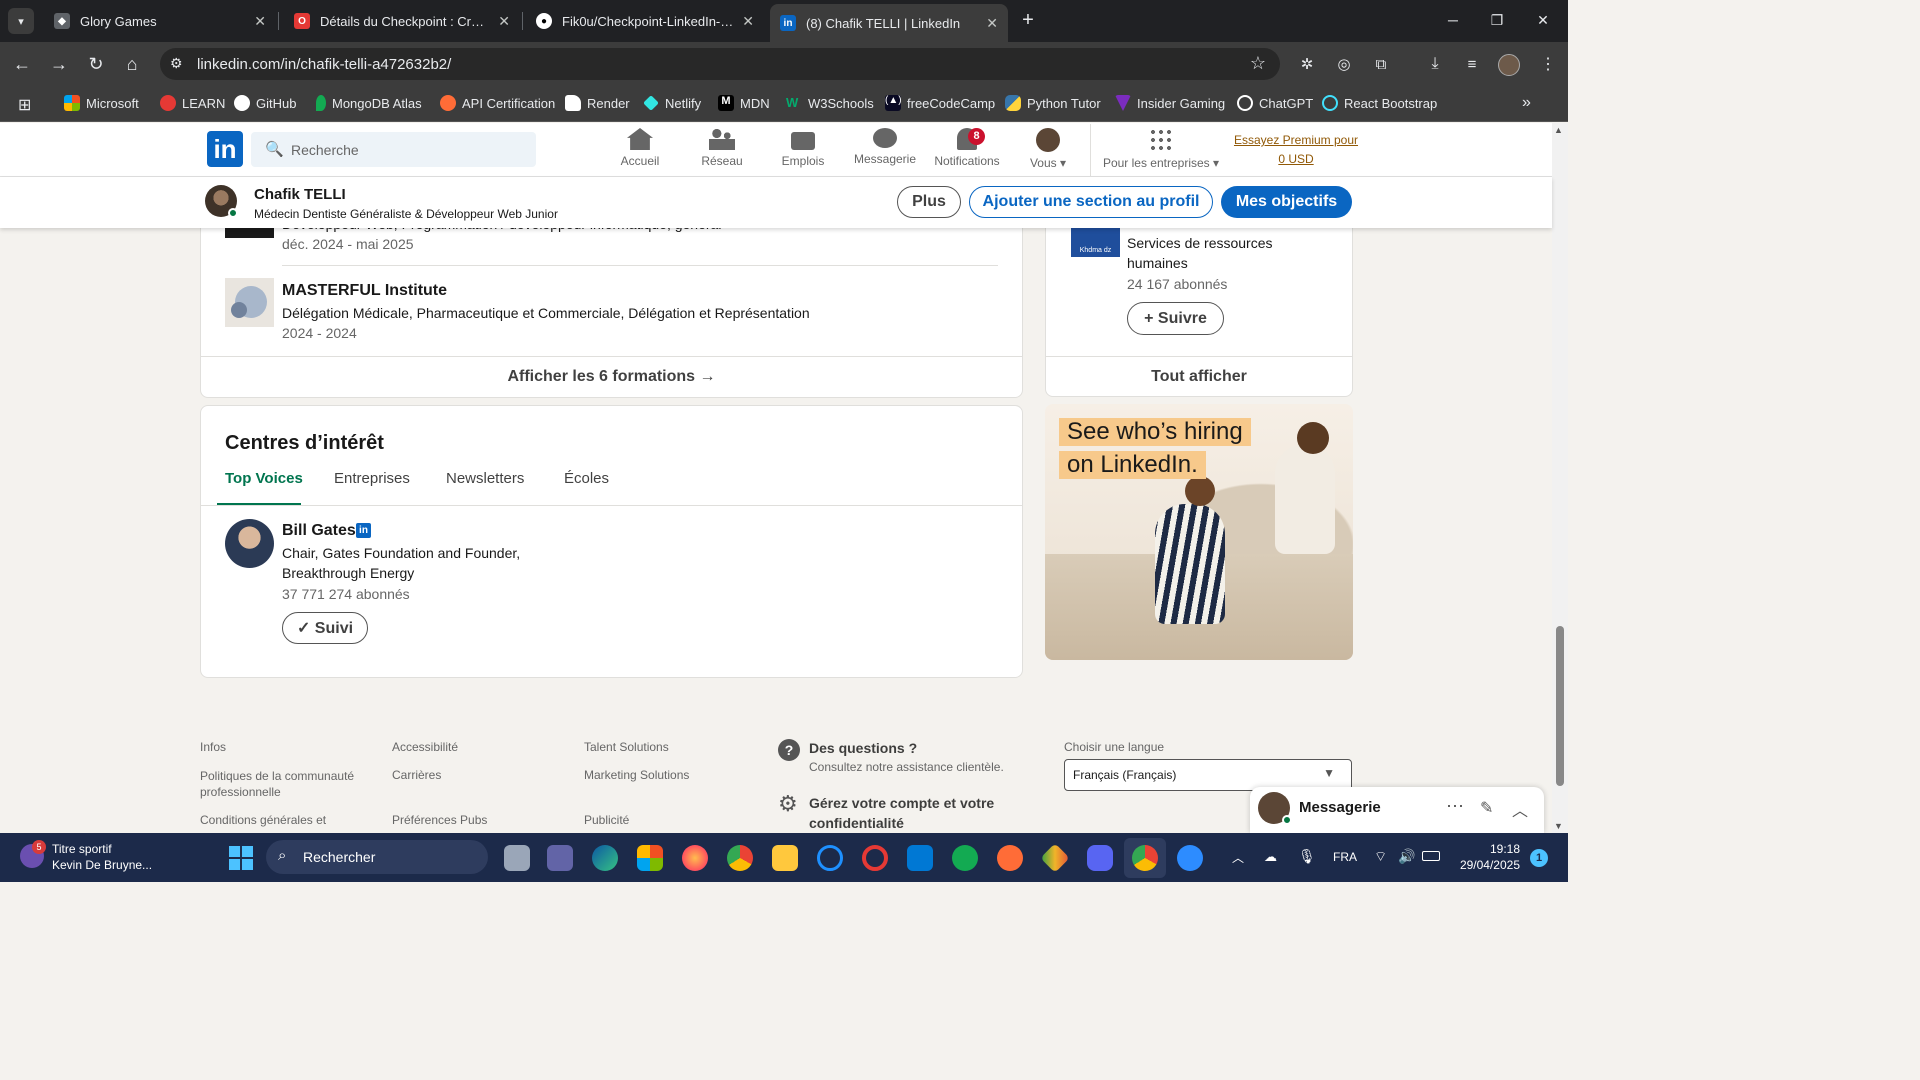 The height and width of the screenshot is (1080, 1920). Describe the element at coordinates (1053, 103) in the screenshot. I see `bookmark-item: Python Tutor` at that location.